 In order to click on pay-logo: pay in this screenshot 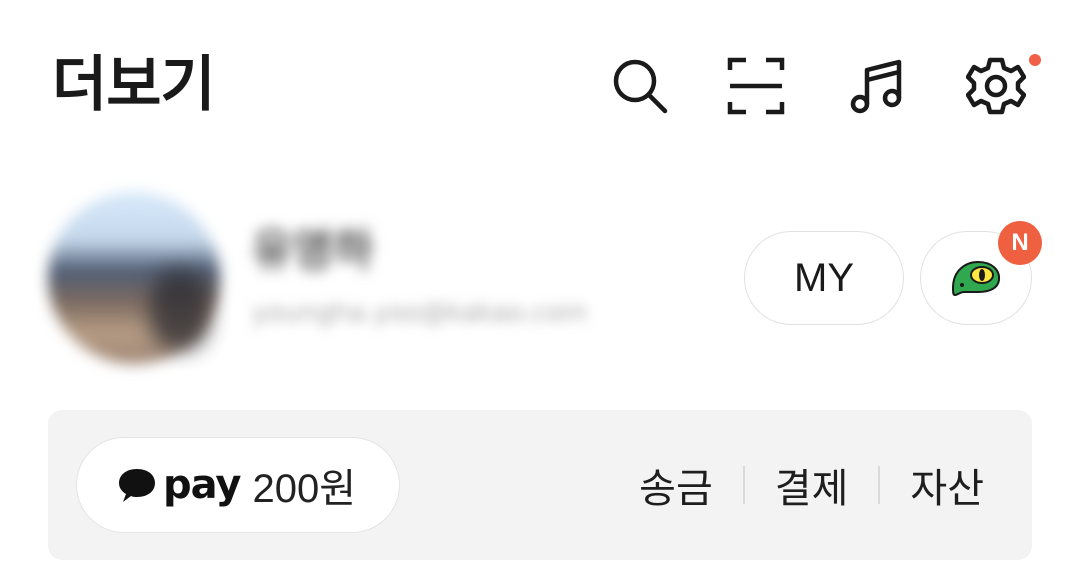, I will do `click(202, 485)`.